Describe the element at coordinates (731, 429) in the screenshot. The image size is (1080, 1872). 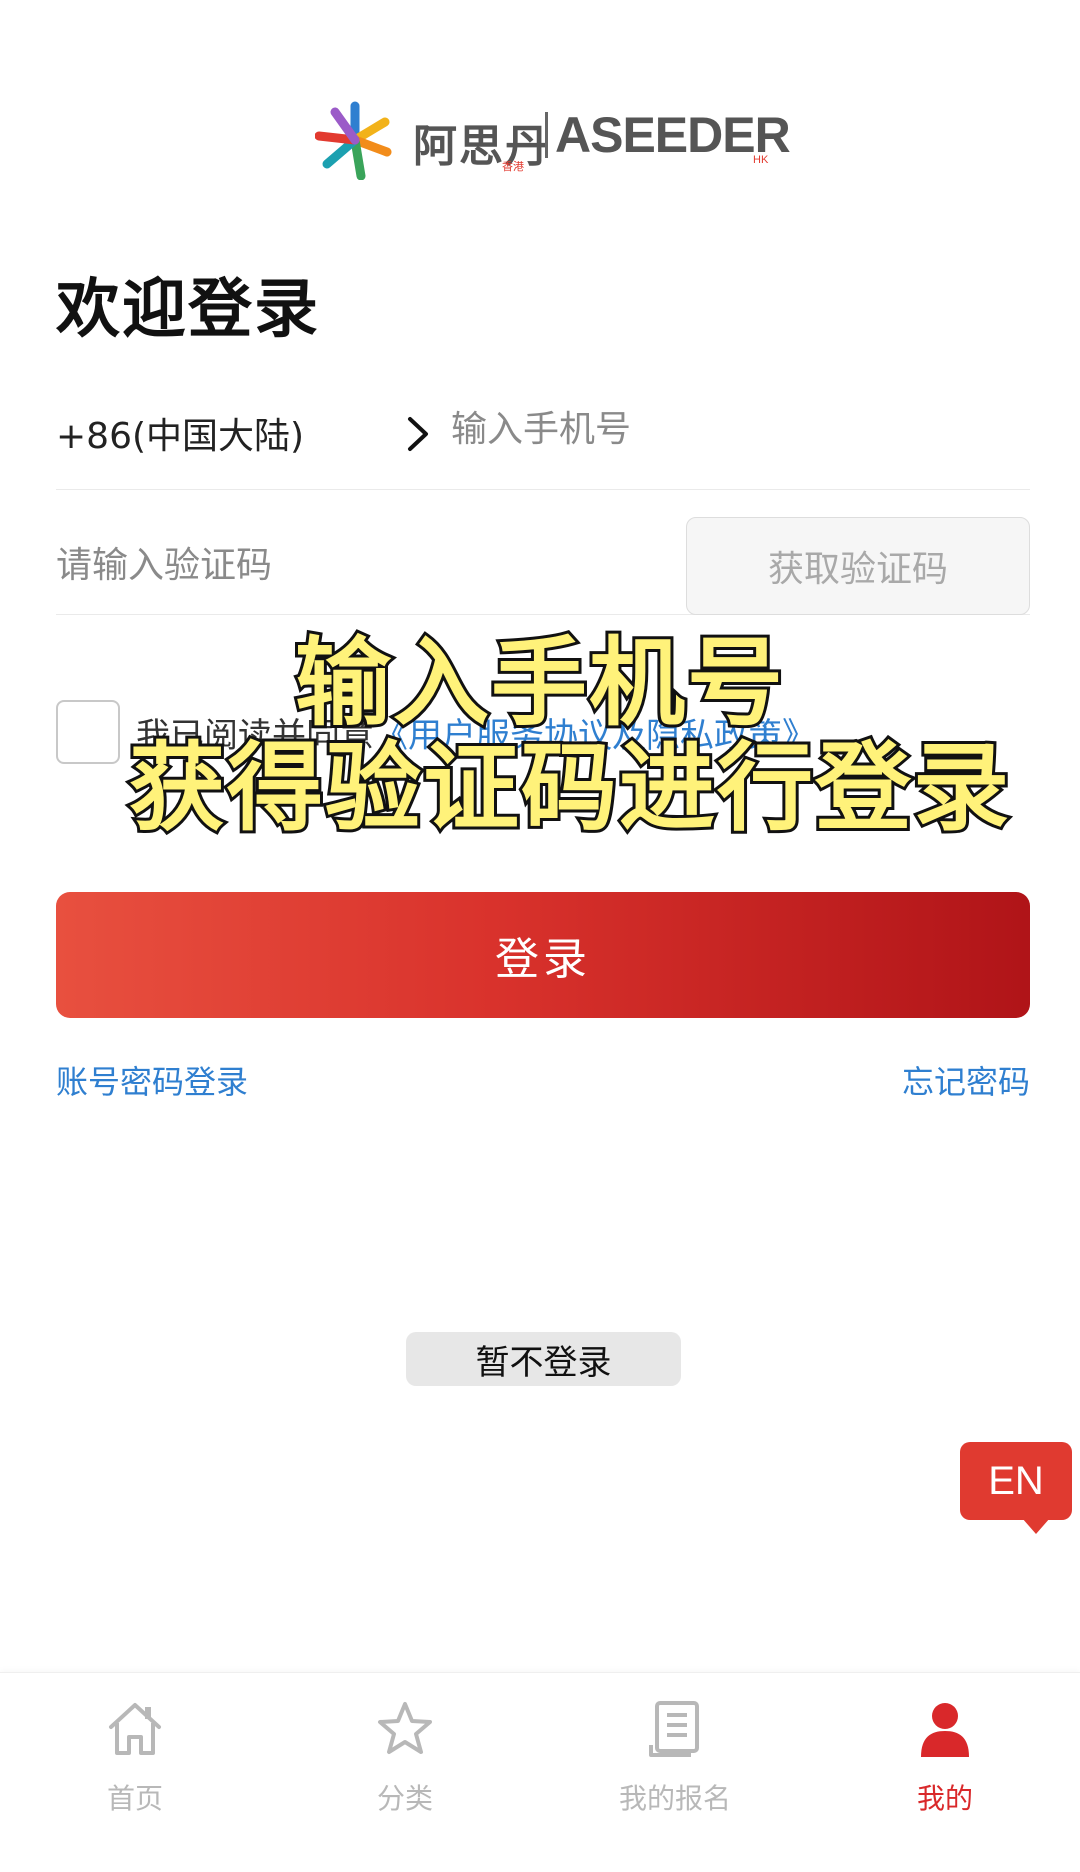
I see `phone-input` at that location.